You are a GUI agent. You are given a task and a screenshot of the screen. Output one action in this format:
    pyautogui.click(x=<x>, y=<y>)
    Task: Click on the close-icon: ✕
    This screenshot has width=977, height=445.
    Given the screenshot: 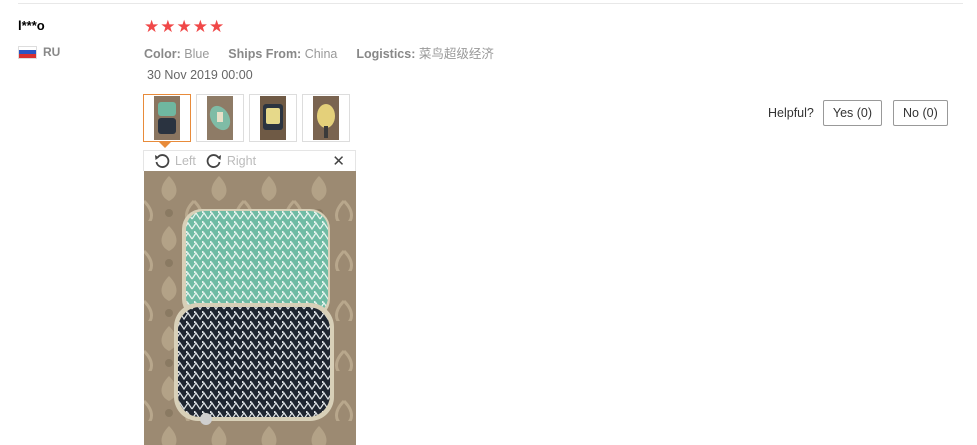 What is the action you would take?
    pyautogui.click(x=338, y=161)
    